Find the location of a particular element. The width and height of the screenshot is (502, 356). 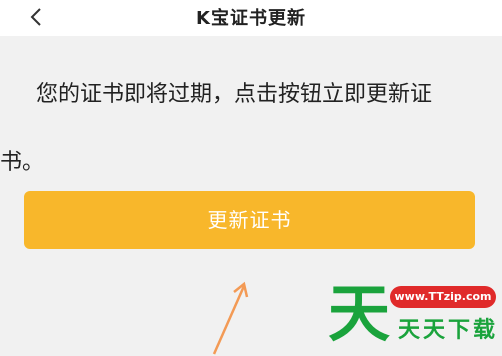

page-title: K宝证书更新 is located at coordinates (251, 18).